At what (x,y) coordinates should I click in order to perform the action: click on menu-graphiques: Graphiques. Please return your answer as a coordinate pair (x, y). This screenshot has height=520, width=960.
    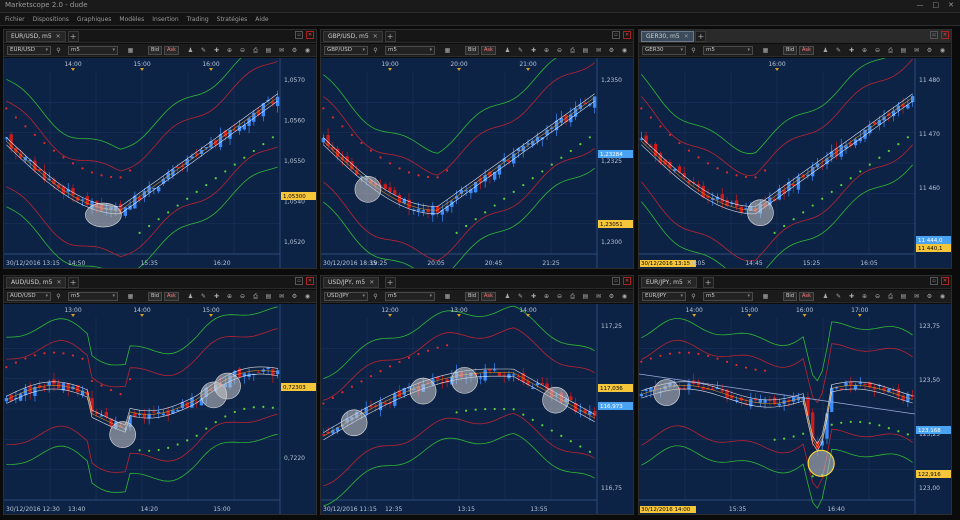
    Looking at the image, I should click on (94, 19).